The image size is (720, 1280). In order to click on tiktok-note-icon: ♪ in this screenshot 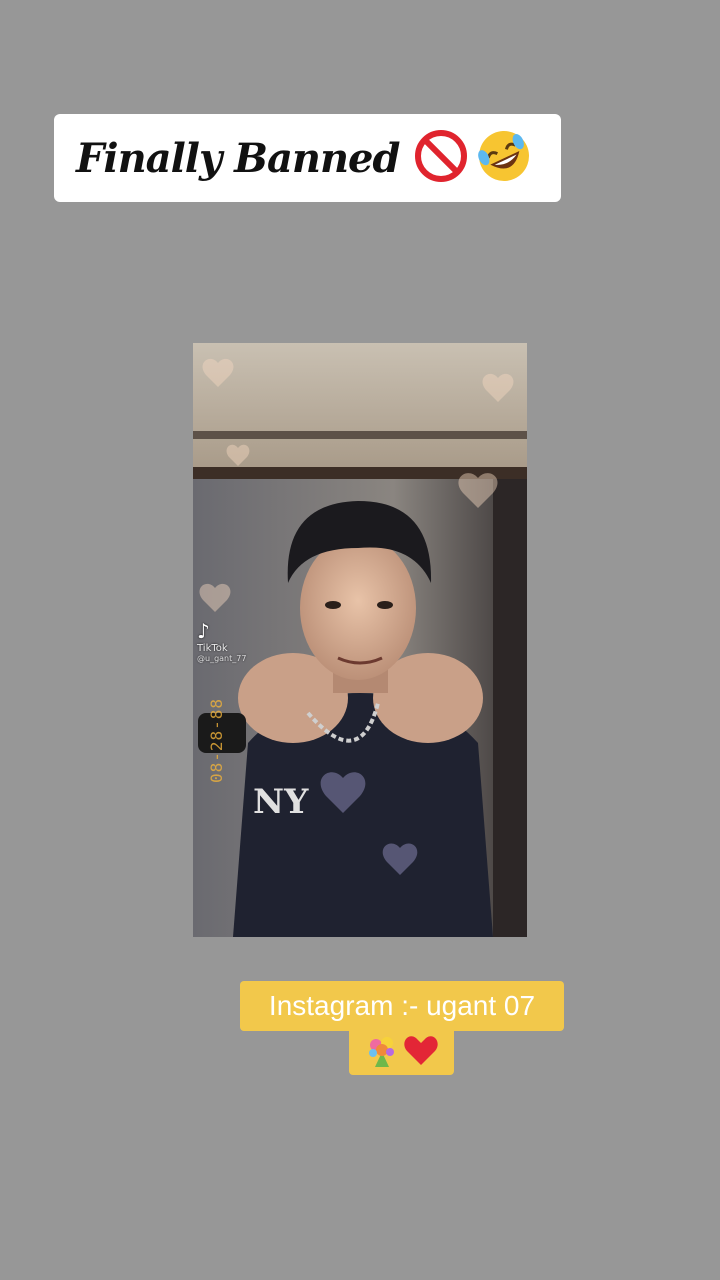, I will do `click(203, 631)`.